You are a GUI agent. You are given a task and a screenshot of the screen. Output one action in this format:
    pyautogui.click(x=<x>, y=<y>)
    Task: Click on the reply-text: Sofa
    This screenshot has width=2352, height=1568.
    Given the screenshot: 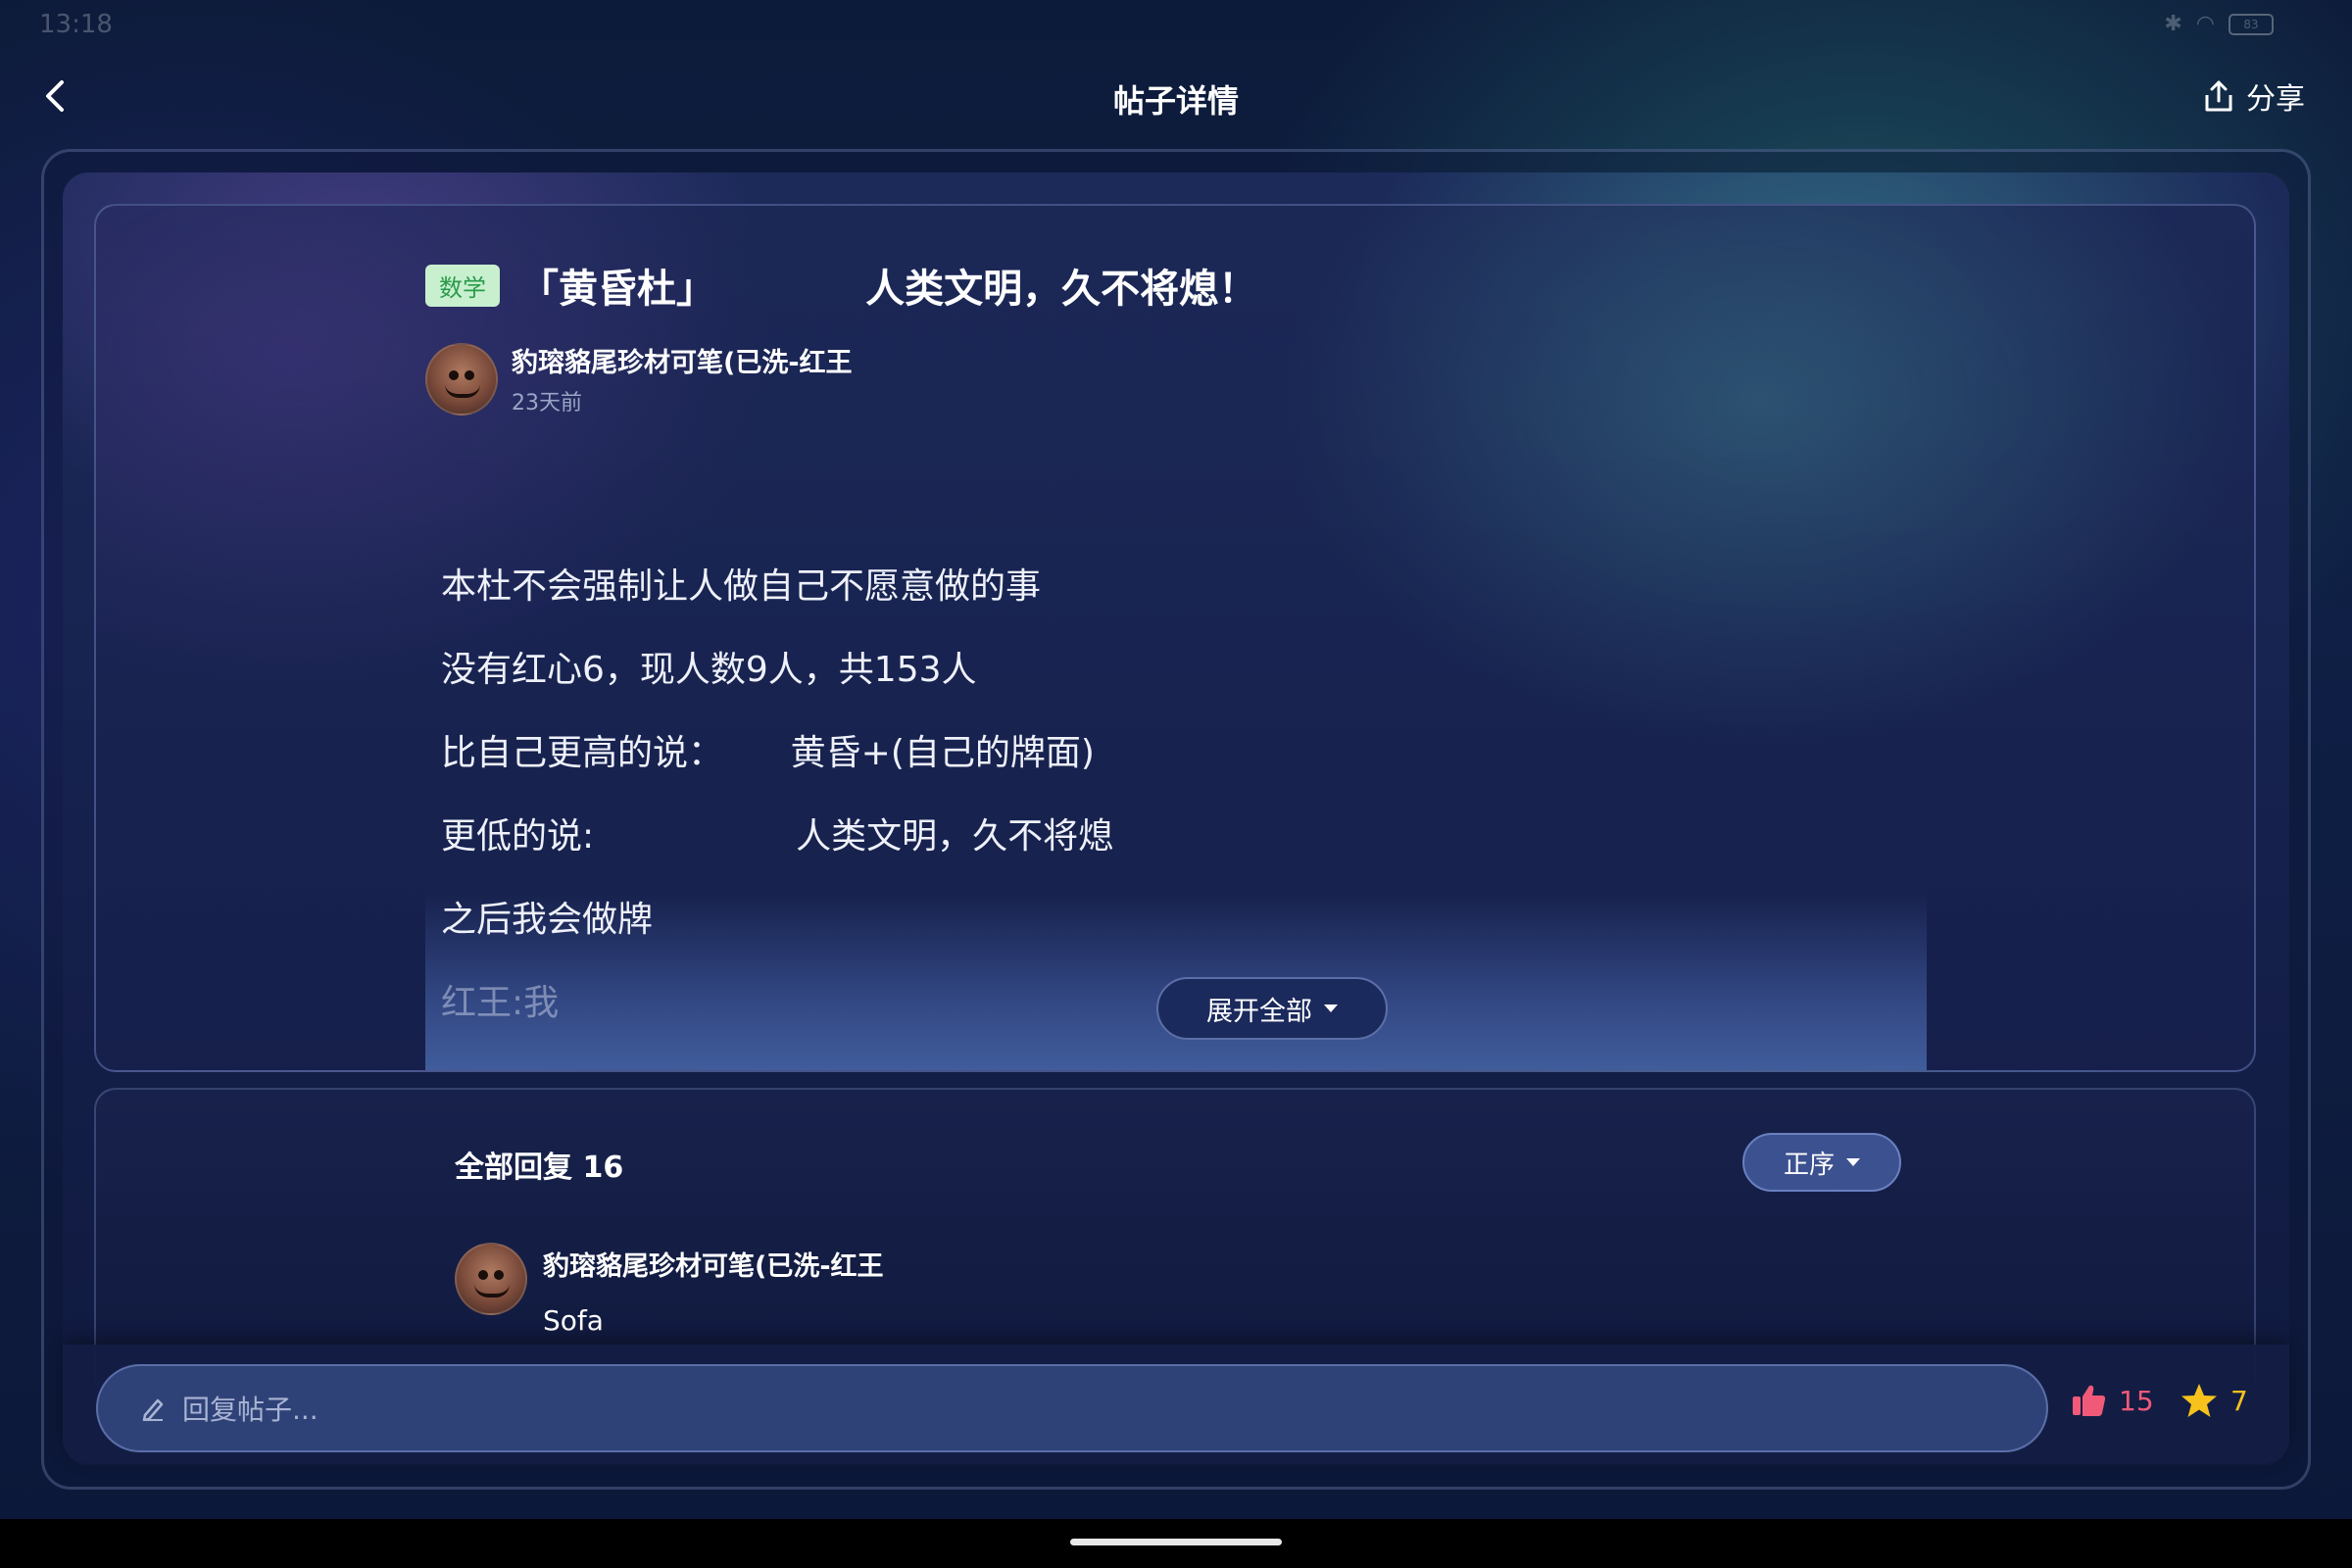 What is the action you would take?
    pyautogui.click(x=573, y=1320)
    